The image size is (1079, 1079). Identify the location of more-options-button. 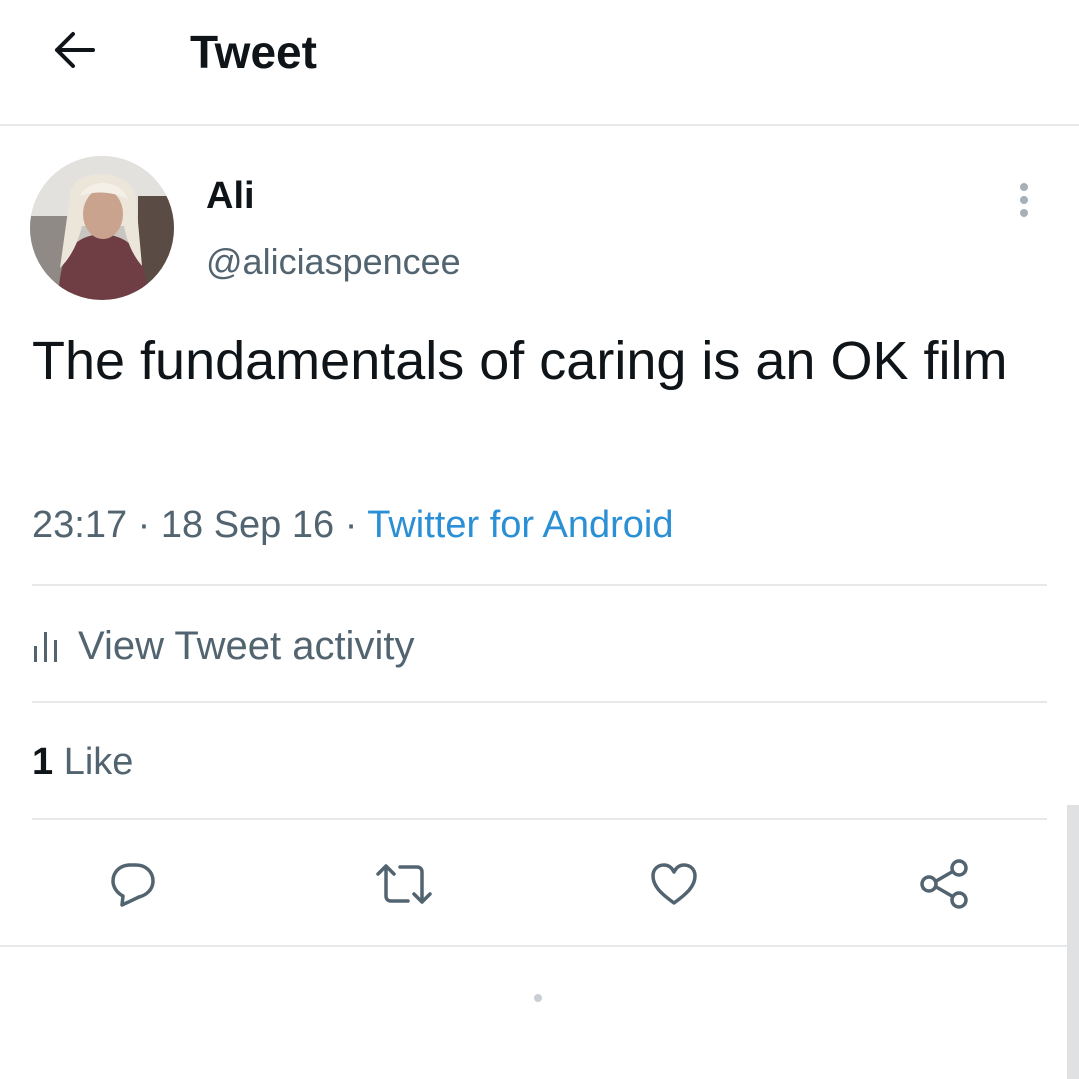
(1024, 200).